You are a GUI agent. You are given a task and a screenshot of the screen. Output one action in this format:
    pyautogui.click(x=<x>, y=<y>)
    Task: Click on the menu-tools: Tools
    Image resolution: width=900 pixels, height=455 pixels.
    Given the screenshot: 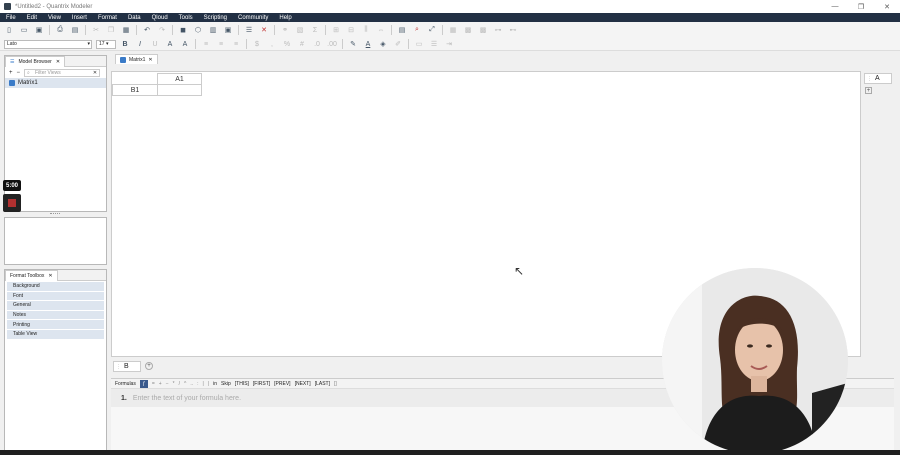 What is the action you would take?
    pyautogui.click(x=186, y=18)
    